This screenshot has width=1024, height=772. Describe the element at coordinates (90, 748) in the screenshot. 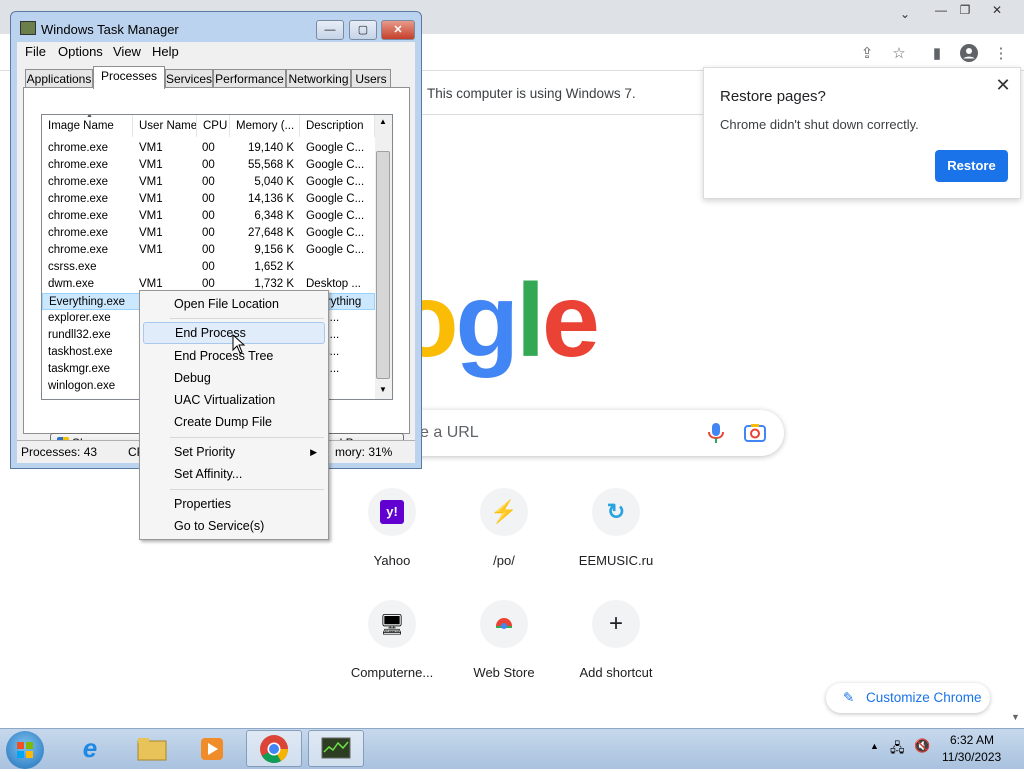

I see `taskbar-internet-explorer: e` at that location.